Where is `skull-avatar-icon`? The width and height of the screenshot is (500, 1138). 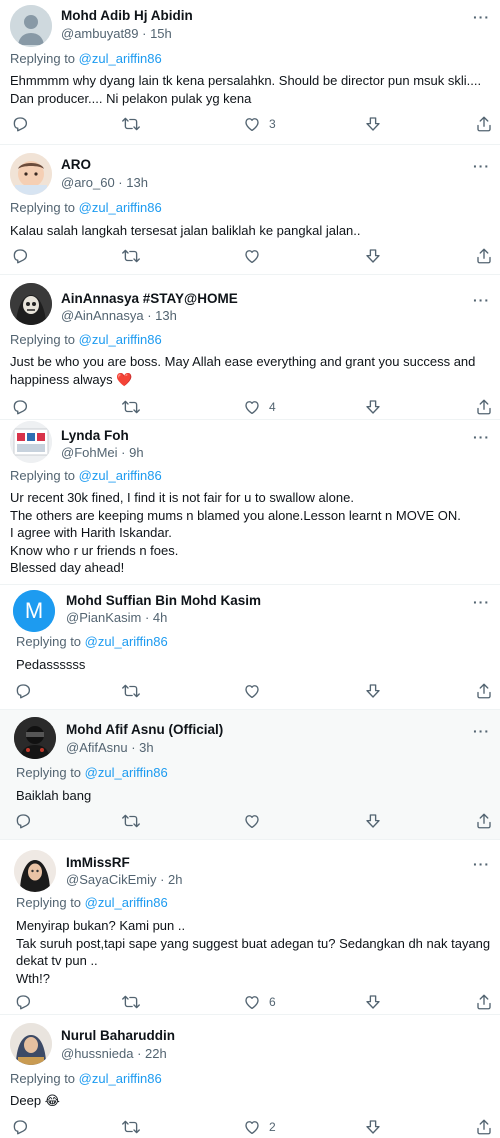 skull-avatar-icon is located at coordinates (31, 304).